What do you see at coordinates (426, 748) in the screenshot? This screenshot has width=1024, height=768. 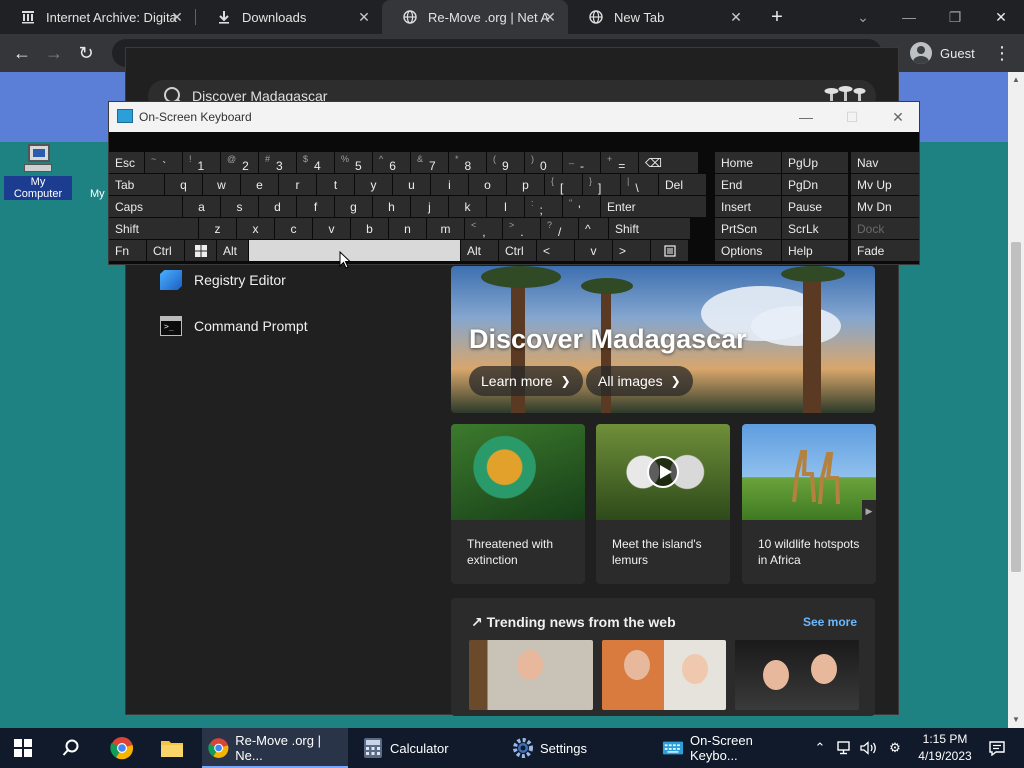 I see `taskbar-item-calculator: Calculator` at bounding box center [426, 748].